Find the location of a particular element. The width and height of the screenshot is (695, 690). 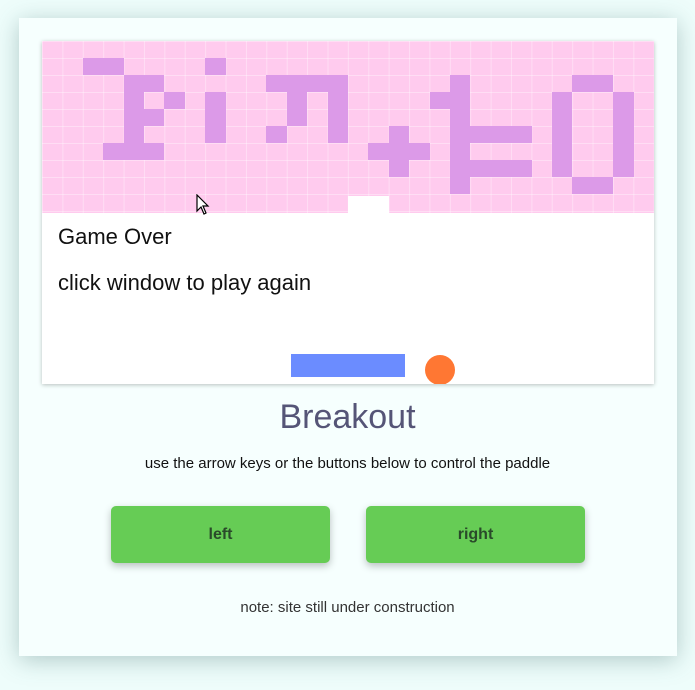

play-again-text: click window to play again is located at coordinates (185, 282).